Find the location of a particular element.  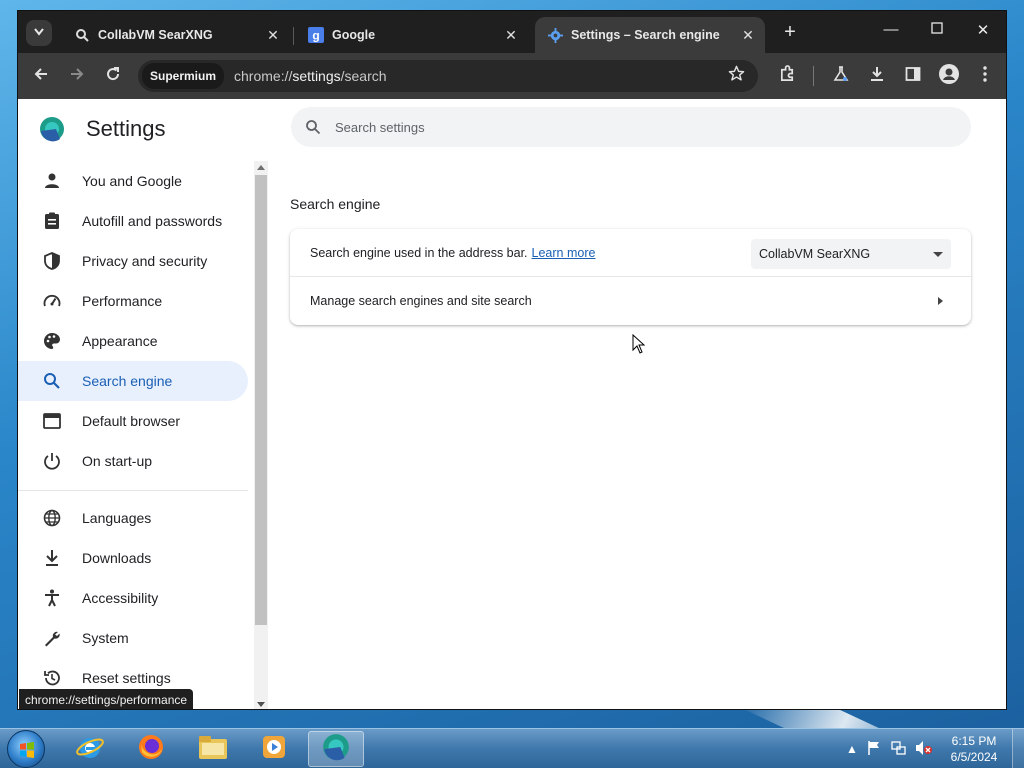

sidebar-item-system: System is located at coordinates (133, 638).